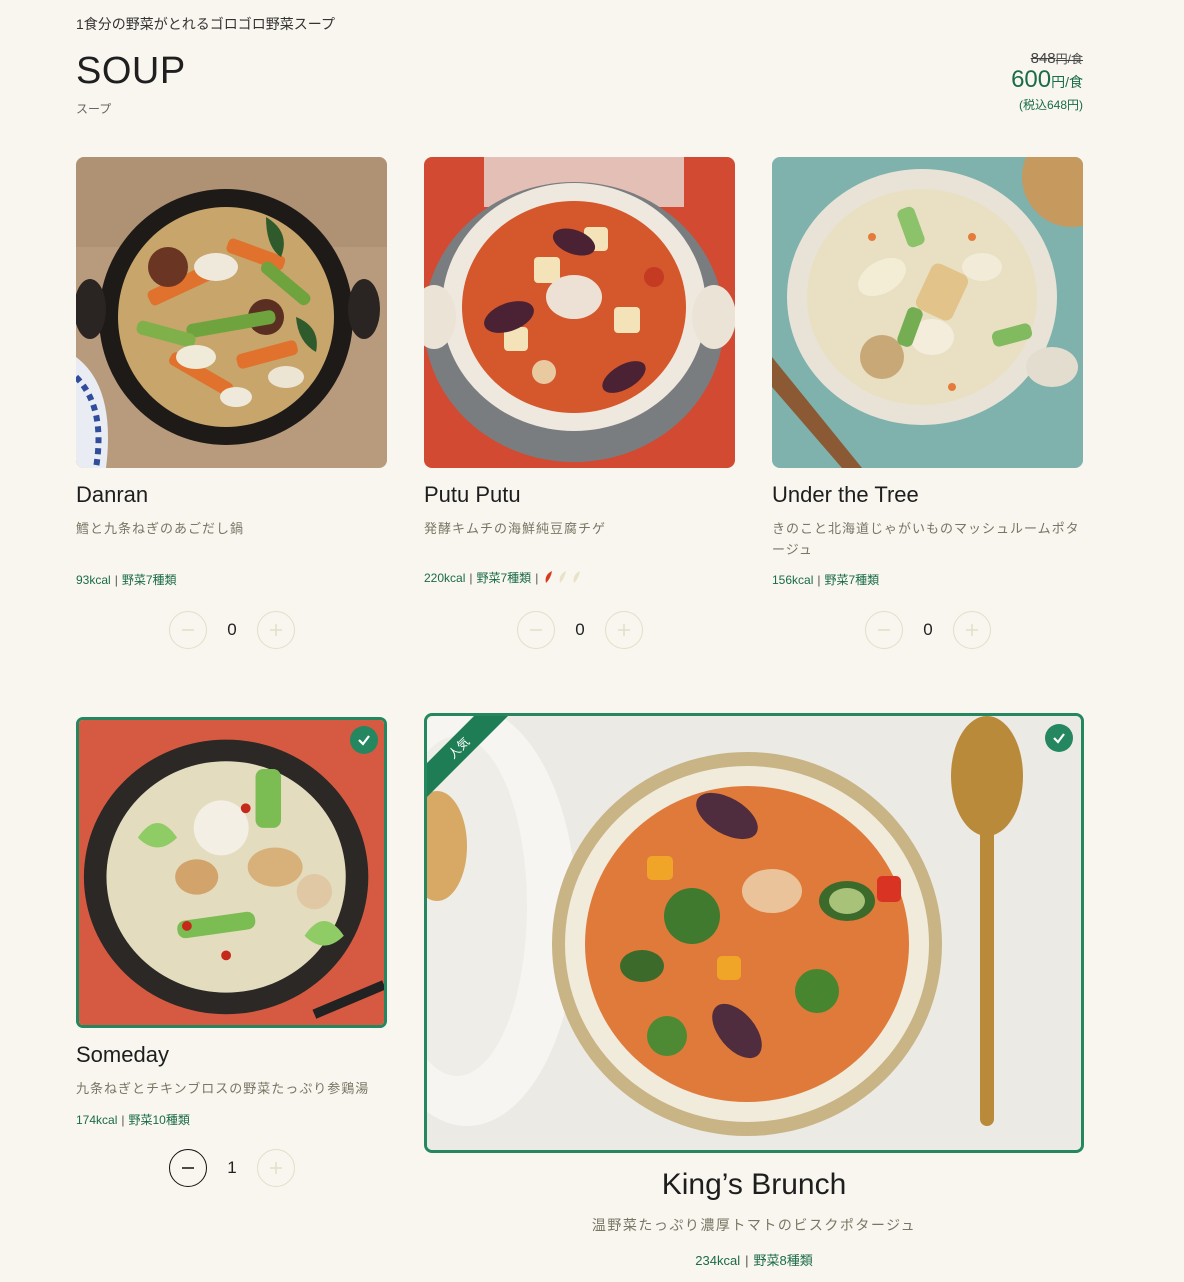 The height and width of the screenshot is (1282, 1184). What do you see at coordinates (515, 528) in the screenshot?
I see `product-description: 発酵キムチの海鮮純豆腐チゲ` at bounding box center [515, 528].